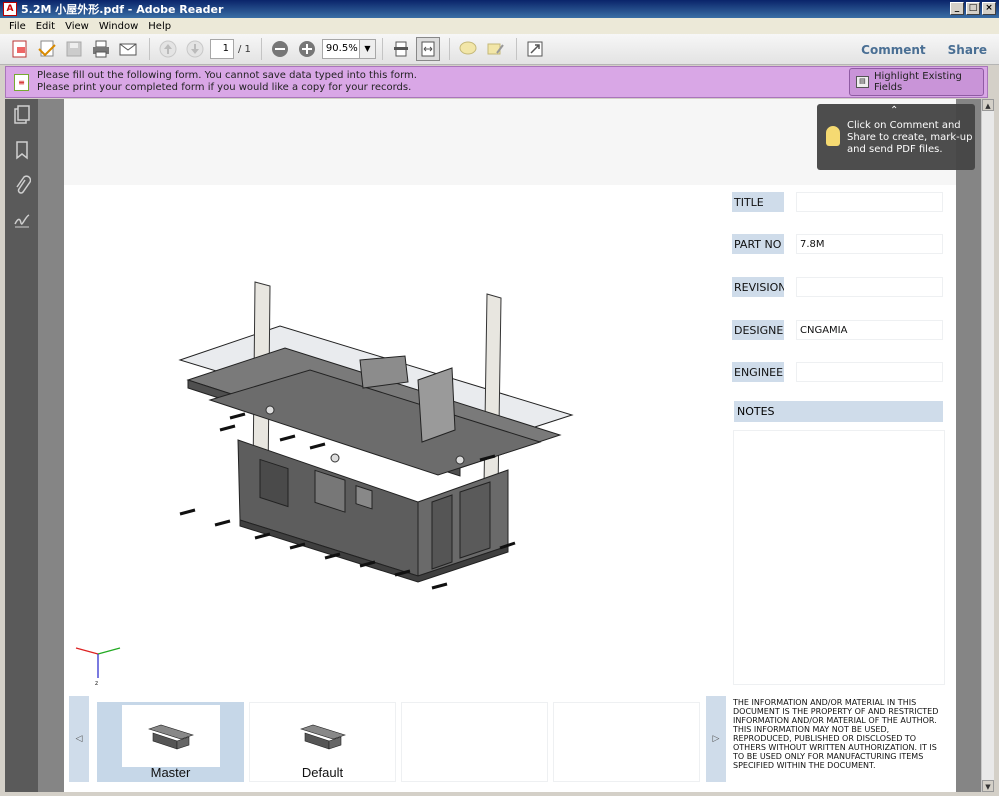 Image resolution: width=999 pixels, height=796 pixels. I want to click on page-number-input: 1, so click(222, 49).